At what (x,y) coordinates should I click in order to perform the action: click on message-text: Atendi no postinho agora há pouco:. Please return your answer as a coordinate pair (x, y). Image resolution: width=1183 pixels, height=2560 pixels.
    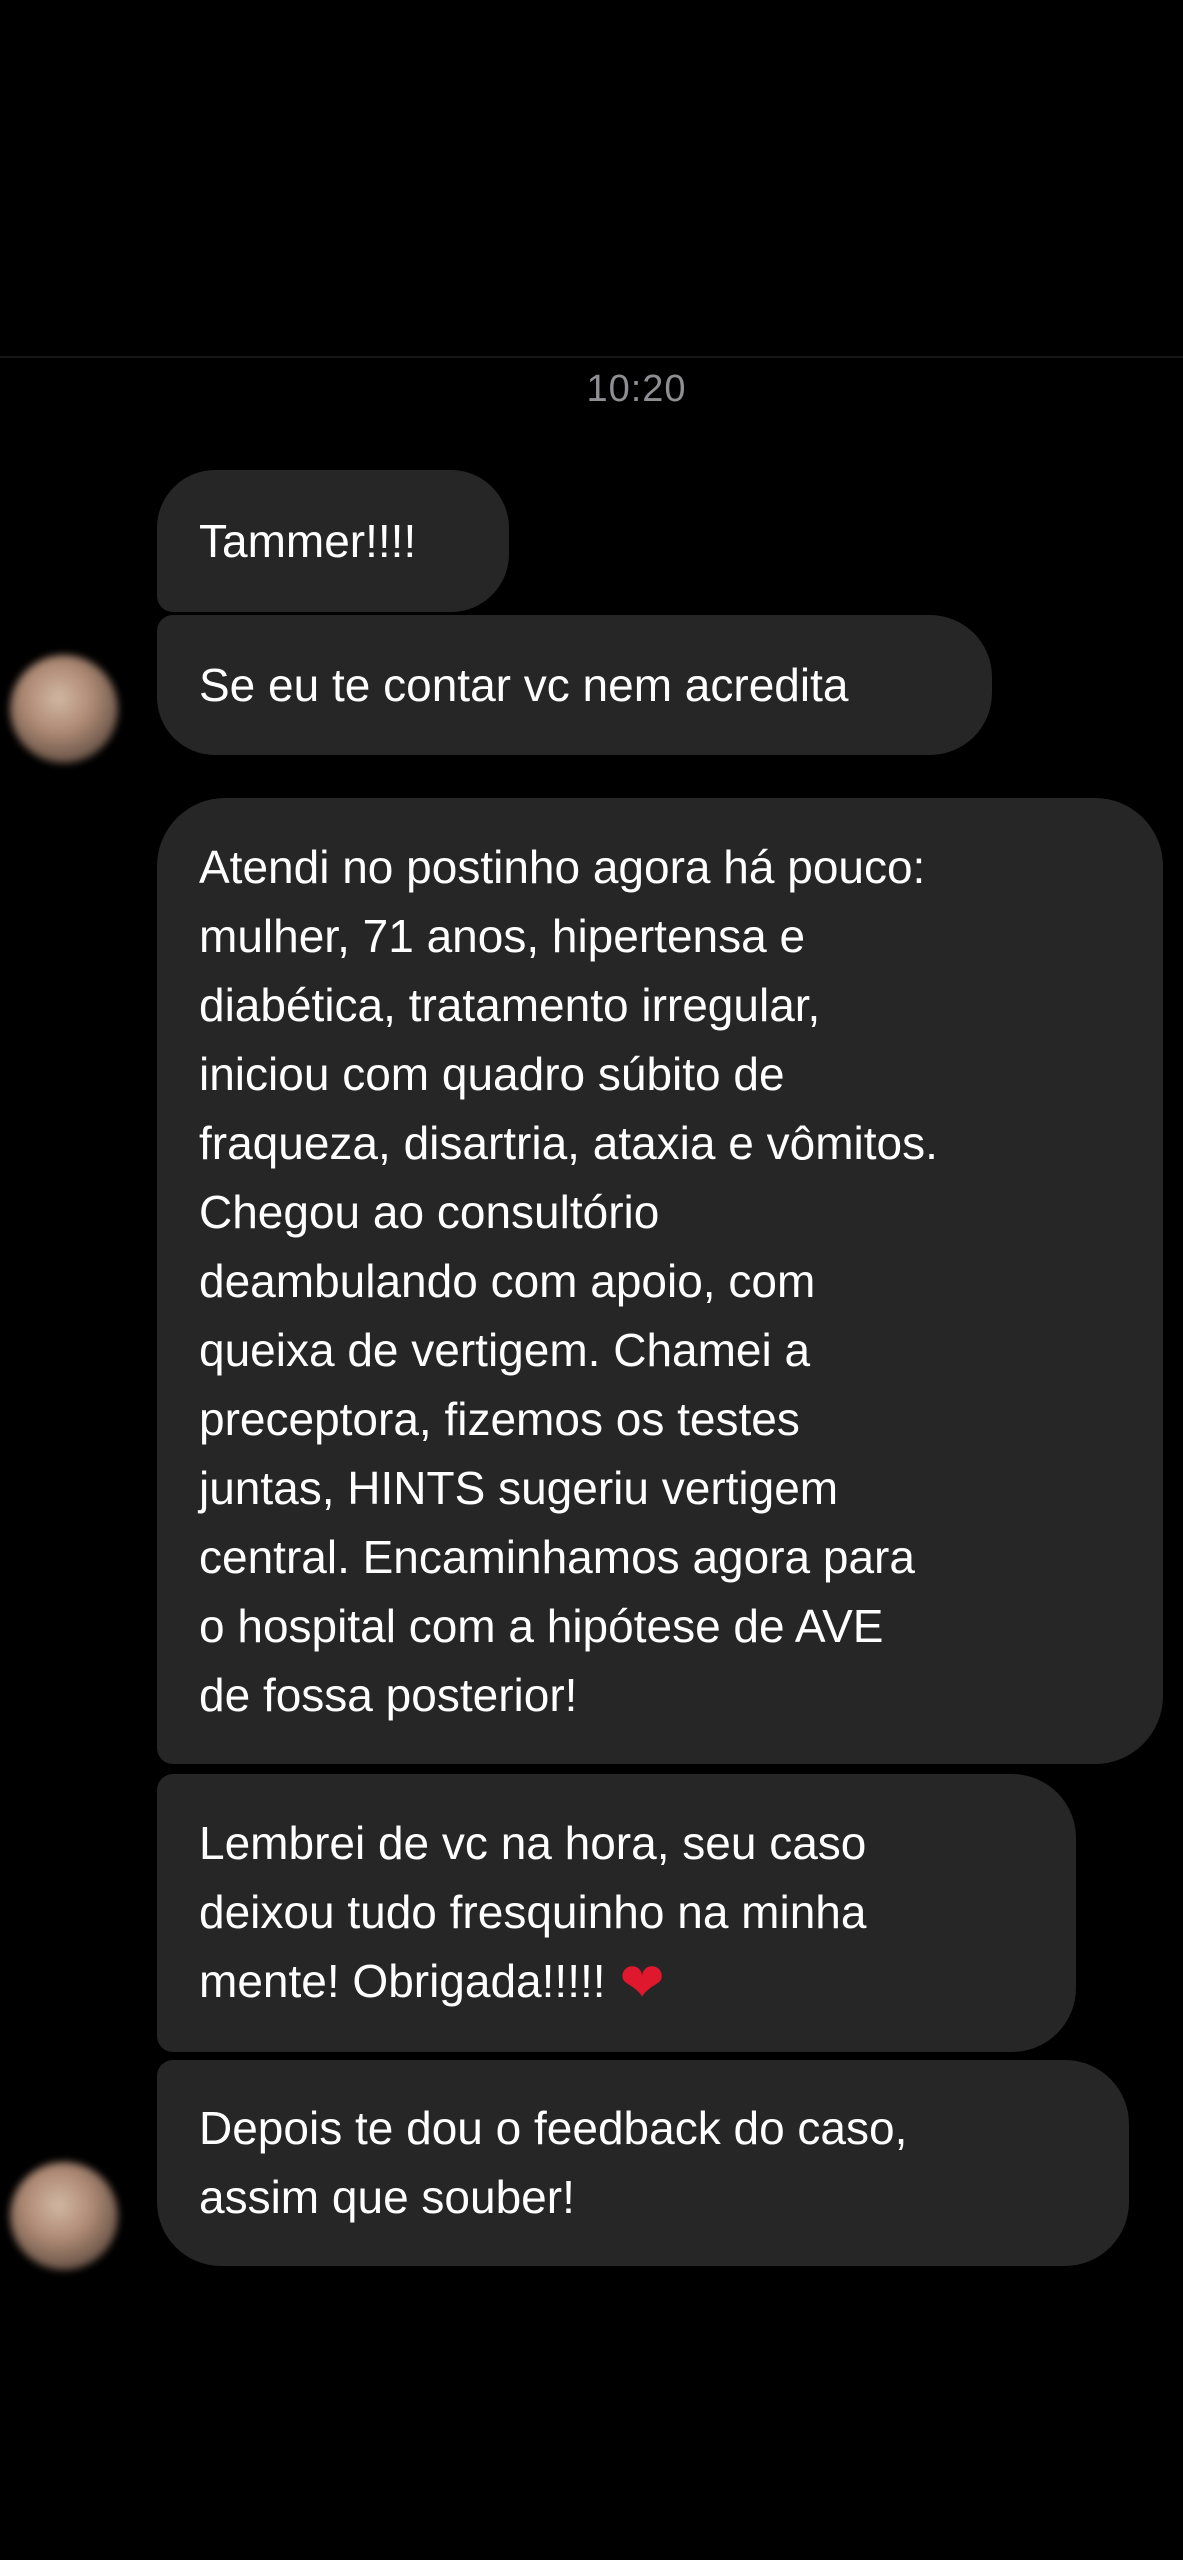
    Looking at the image, I should click on (562, 866).